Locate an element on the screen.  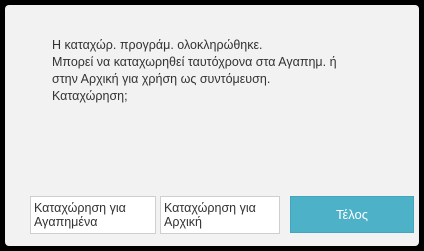
register-favorites-button: Καταχώρηση για Αγαπημένα is located at coordinates (93, 215).